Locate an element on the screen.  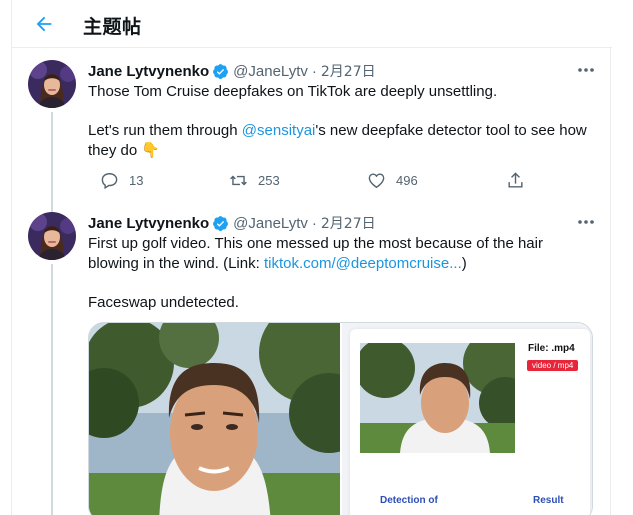
tweet-actions: 13 253 496 is located at coordinates (308, 181).